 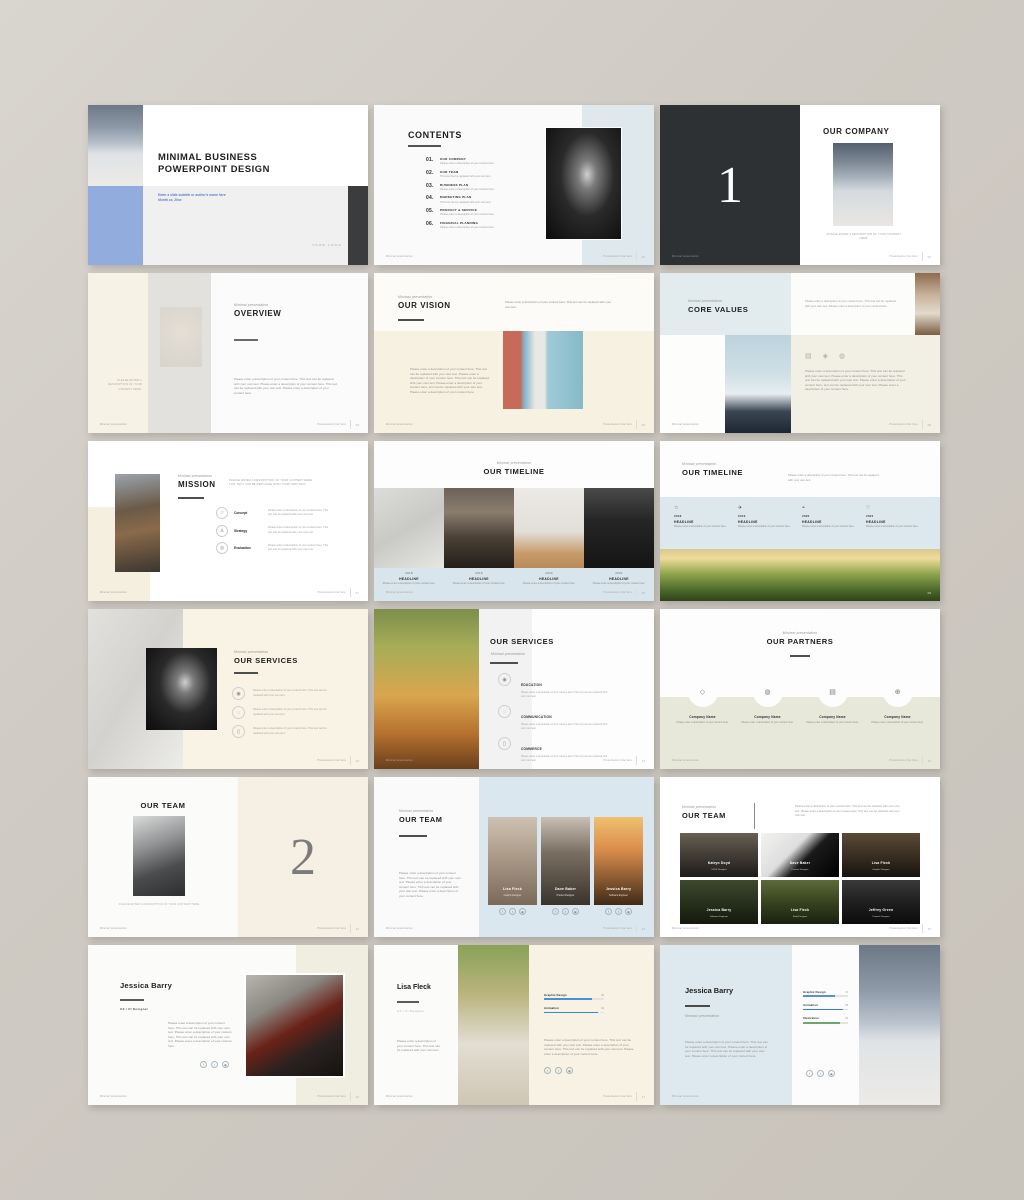 What do you see at coordinates (881, 870) in the screenshot?
I see `member-role: Graphic Designer` at bounding box center [881, 870].